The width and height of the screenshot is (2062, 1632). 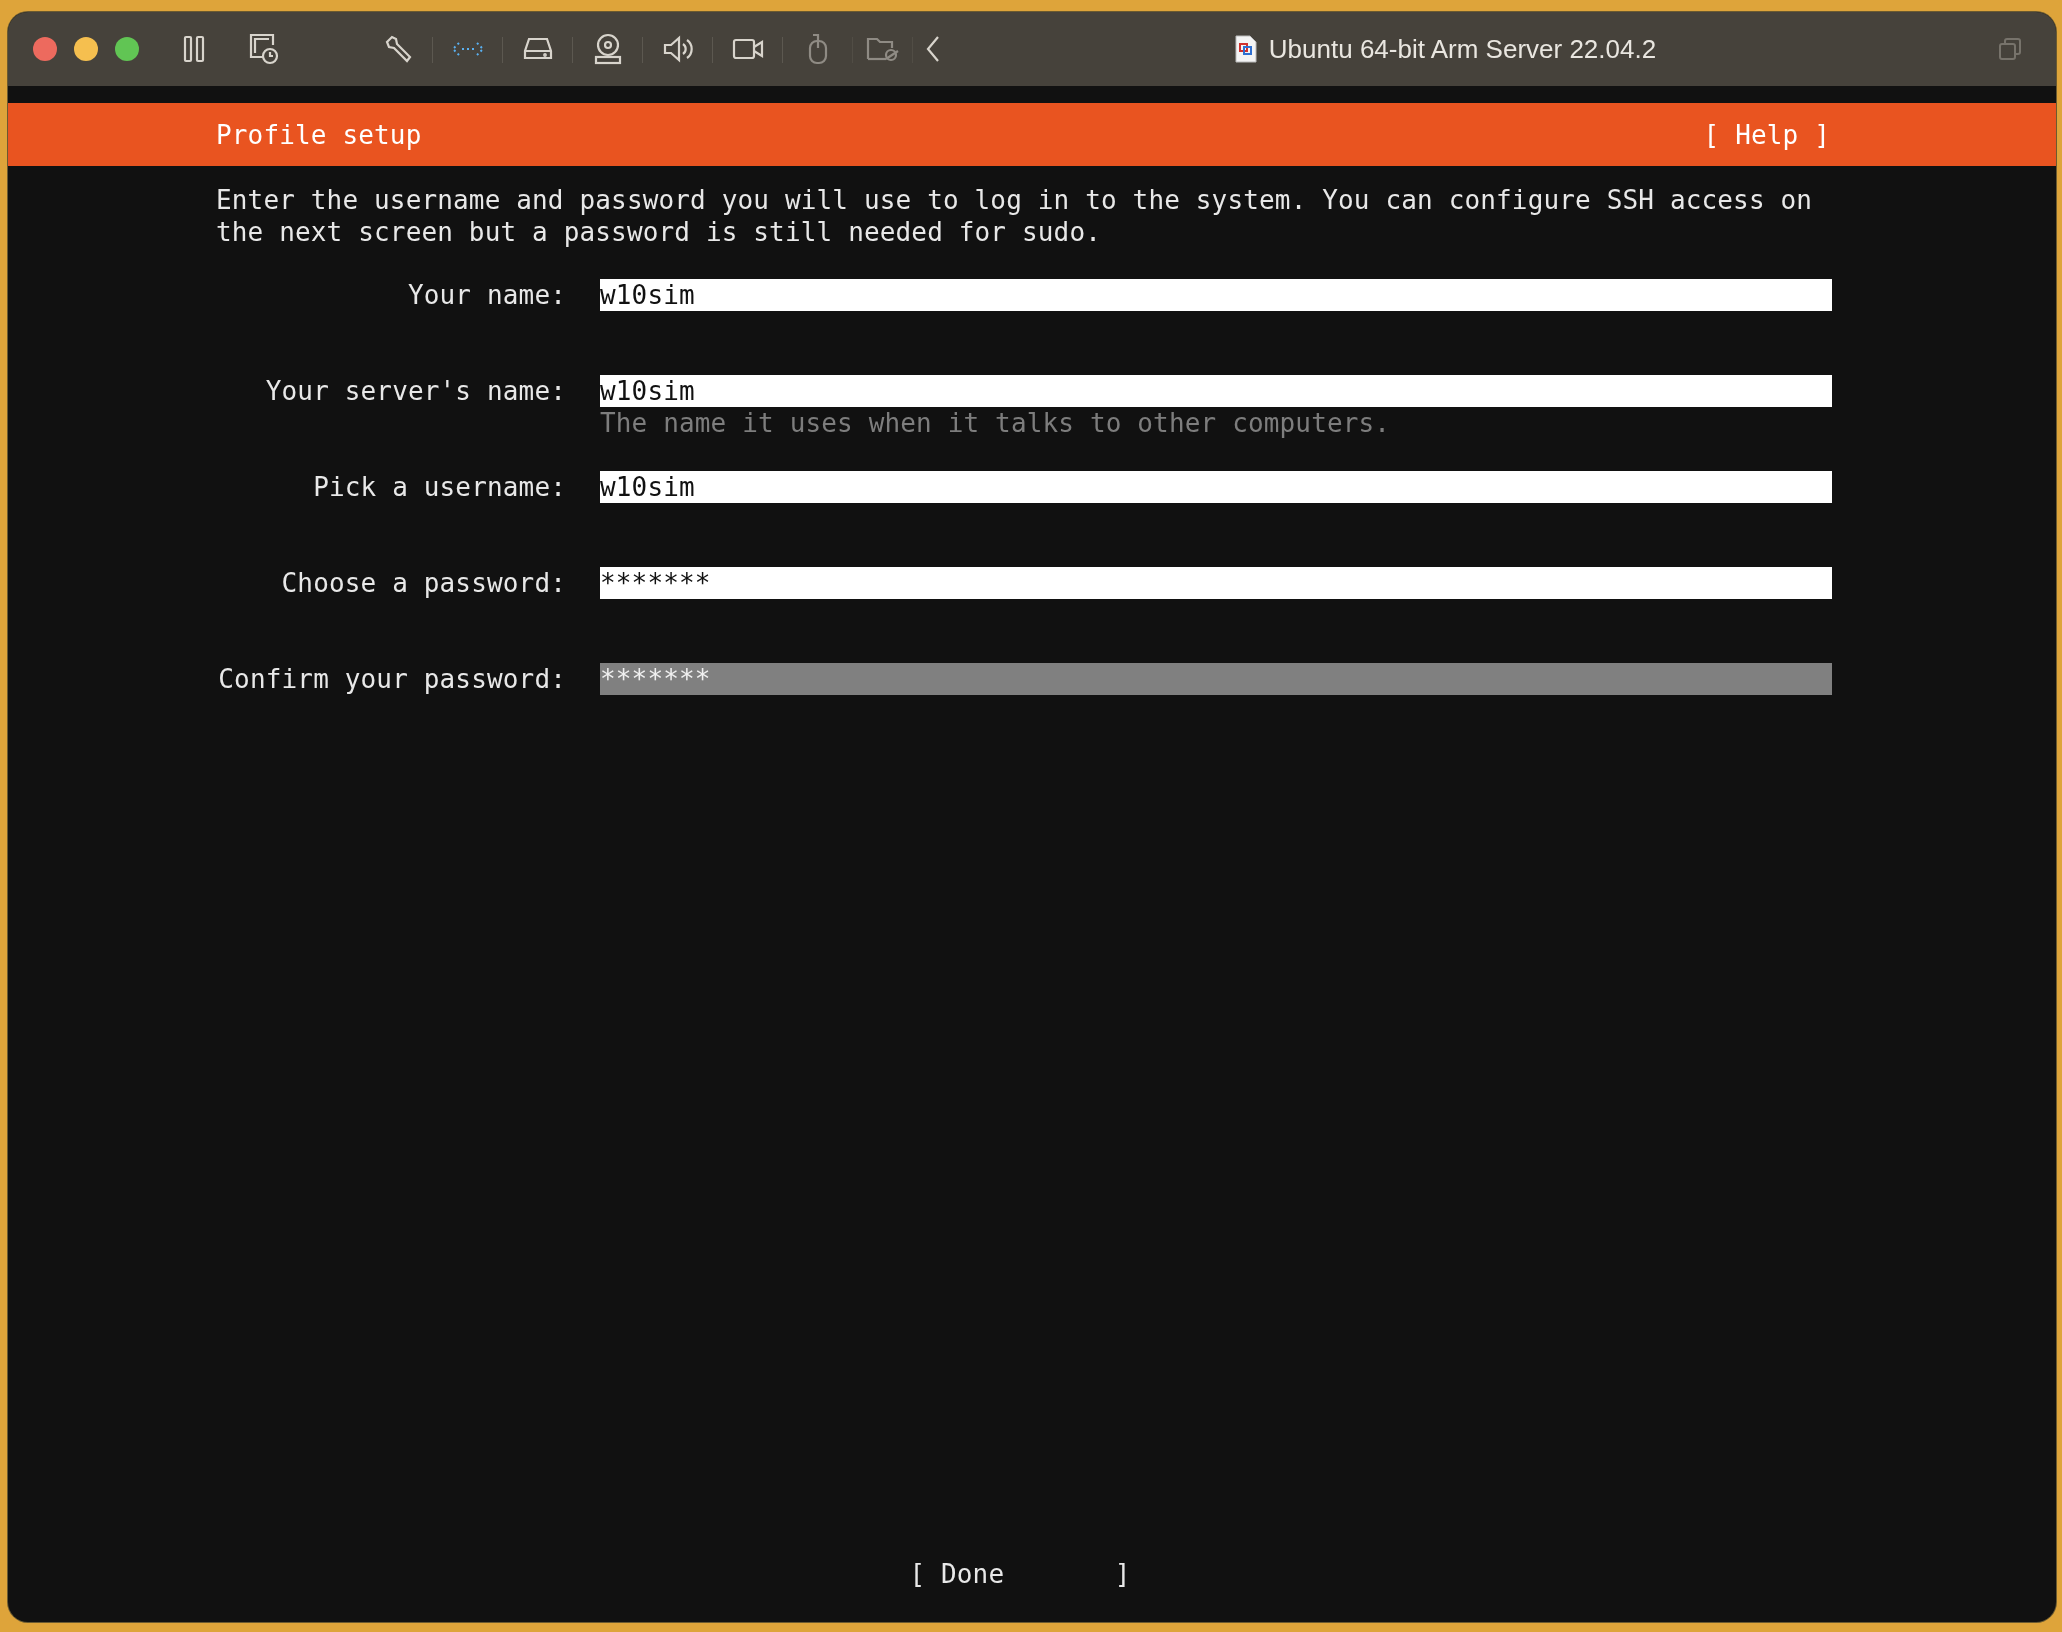 What do you see at coordinates (439, 487) in the screenshot?
I see `field-label: Pick a username:` at bounding box center [439, 487].